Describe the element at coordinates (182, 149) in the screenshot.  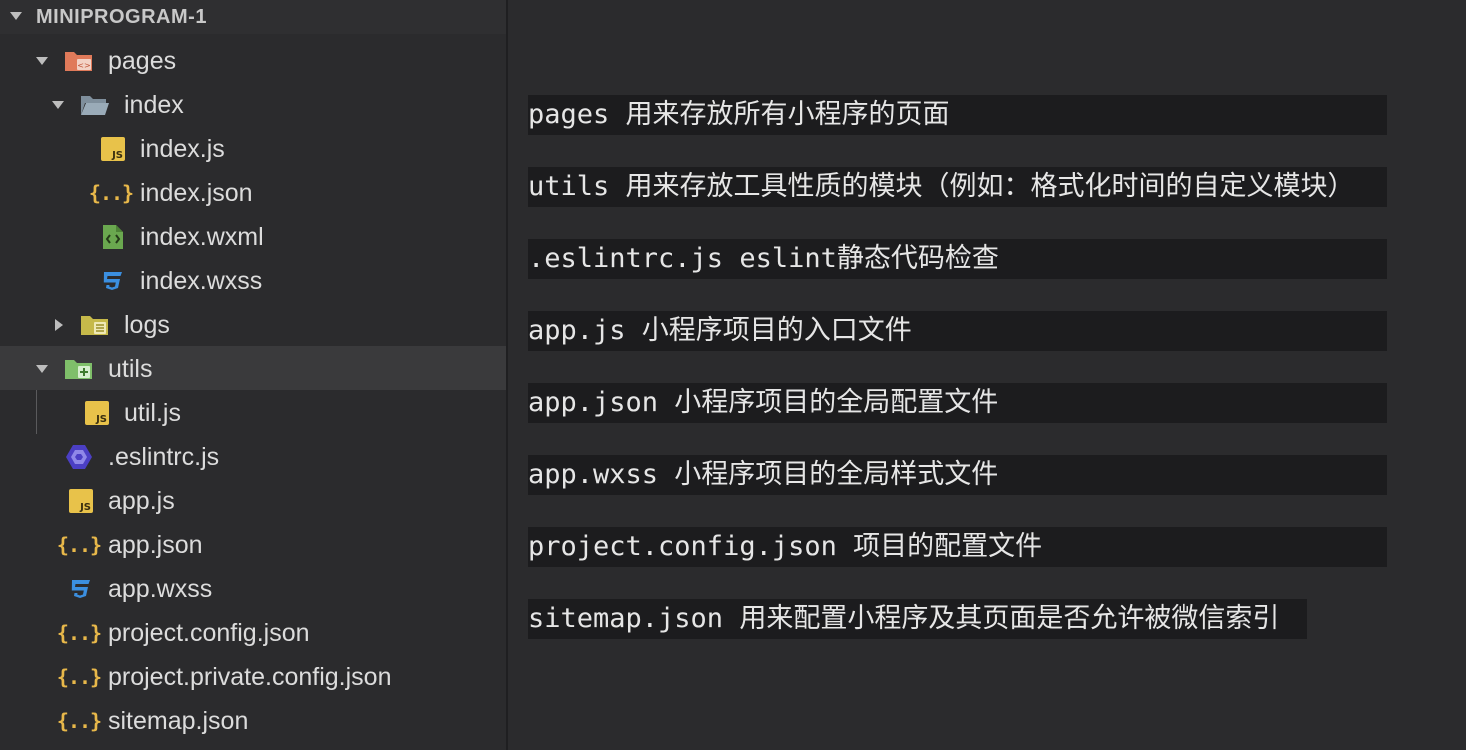
I see `tree-item-label: index.js` at that location.